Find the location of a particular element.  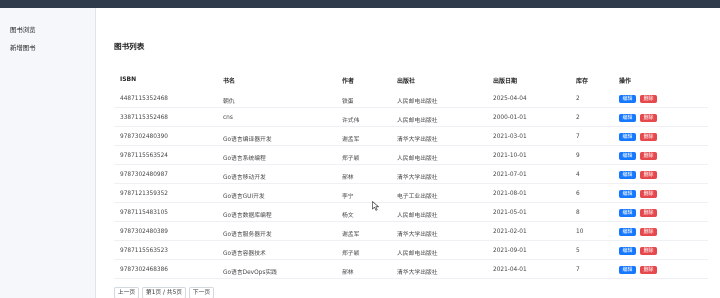

cell-stock: 8 is located at coordinates (578, 213).